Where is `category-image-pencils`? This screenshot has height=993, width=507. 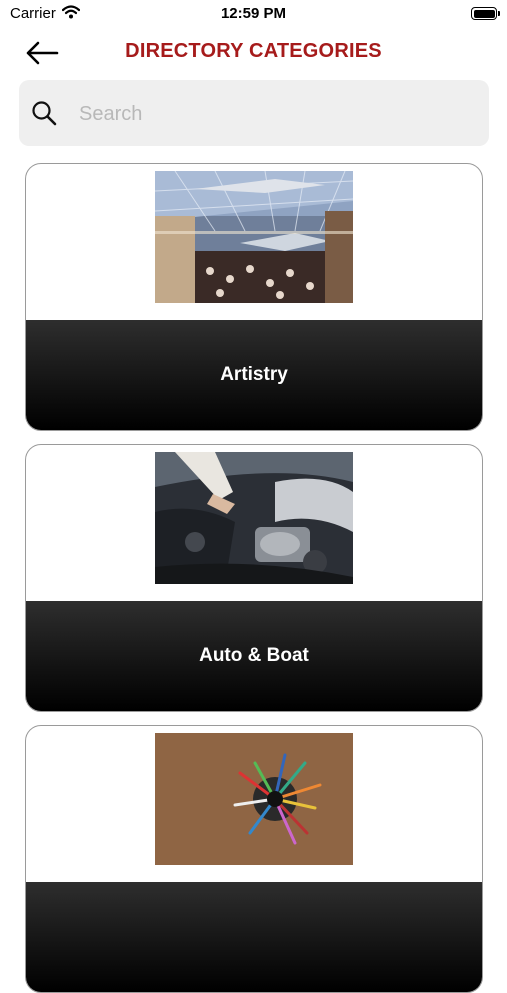
category-image-pencils is located at coordinates (254, 799).